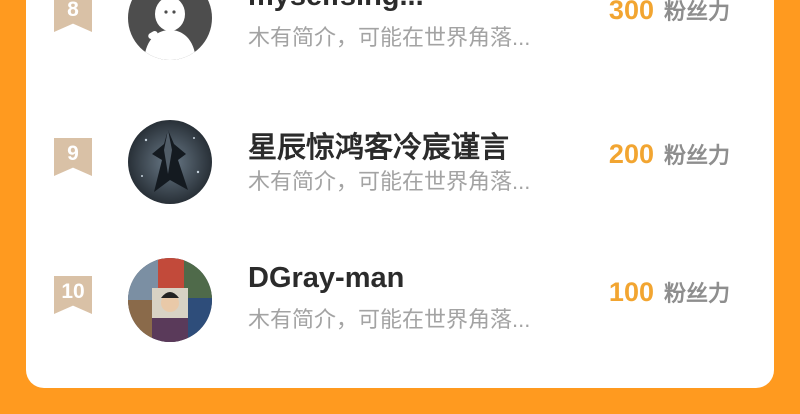  I want to click on fans-score: 200 粉丝力, so click(669, 154).